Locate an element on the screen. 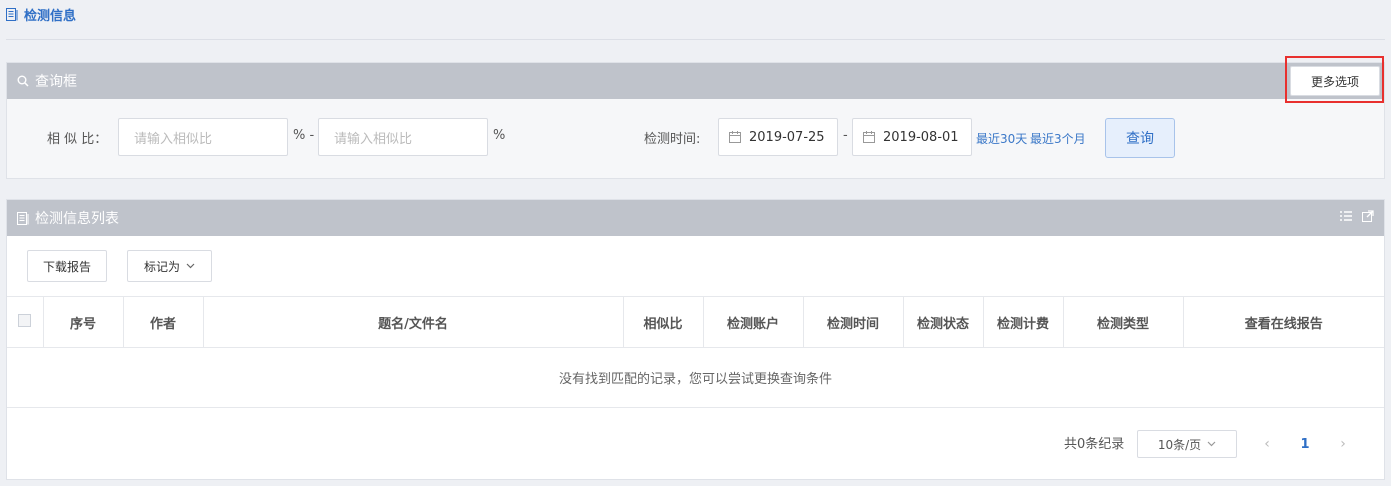 The image size is (1391, 486). page-1-button: 1 is located at coordinates (1305, 444).